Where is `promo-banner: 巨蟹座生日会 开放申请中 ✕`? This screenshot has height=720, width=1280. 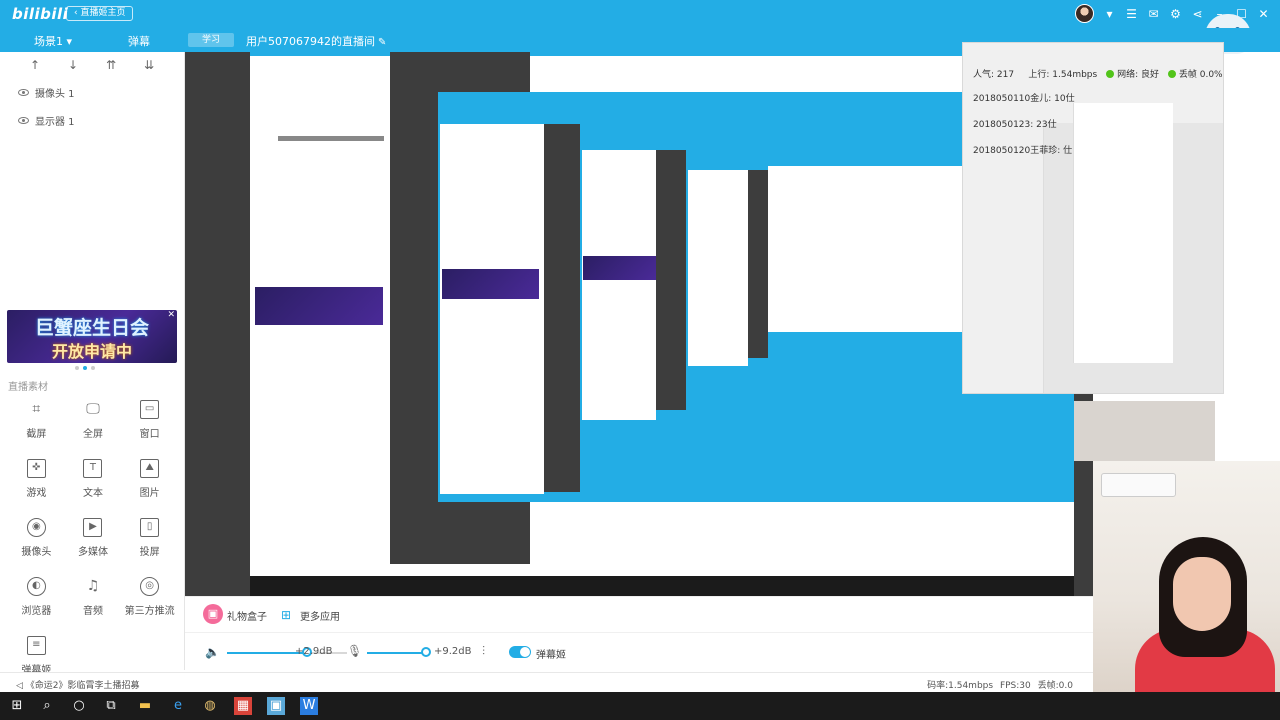
promo-banner: 巨蟹座生日会 开放申请中 ✕ is located at coordinates (92, 336).